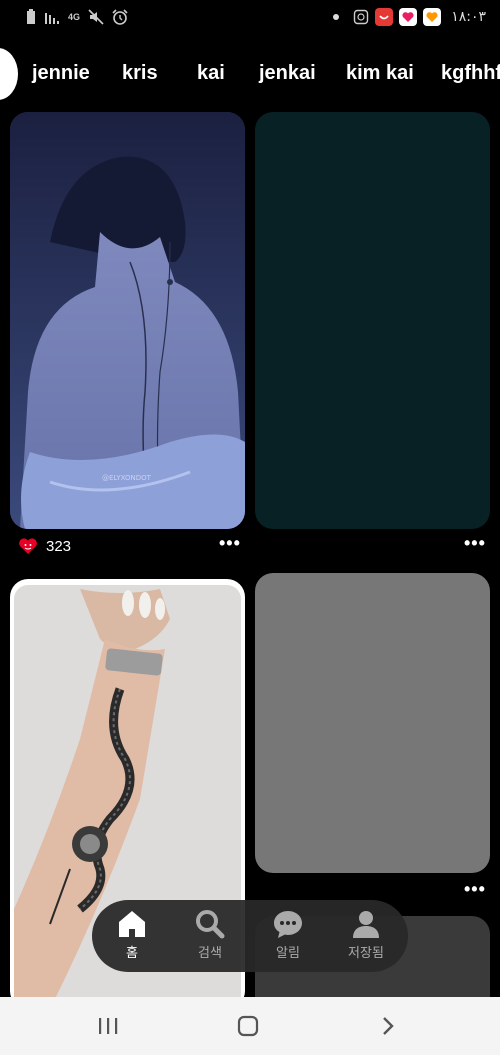 The height and width of the screenshot is (1055, 500). I want to click on nav-home-label: 홈, so click(132, 953).